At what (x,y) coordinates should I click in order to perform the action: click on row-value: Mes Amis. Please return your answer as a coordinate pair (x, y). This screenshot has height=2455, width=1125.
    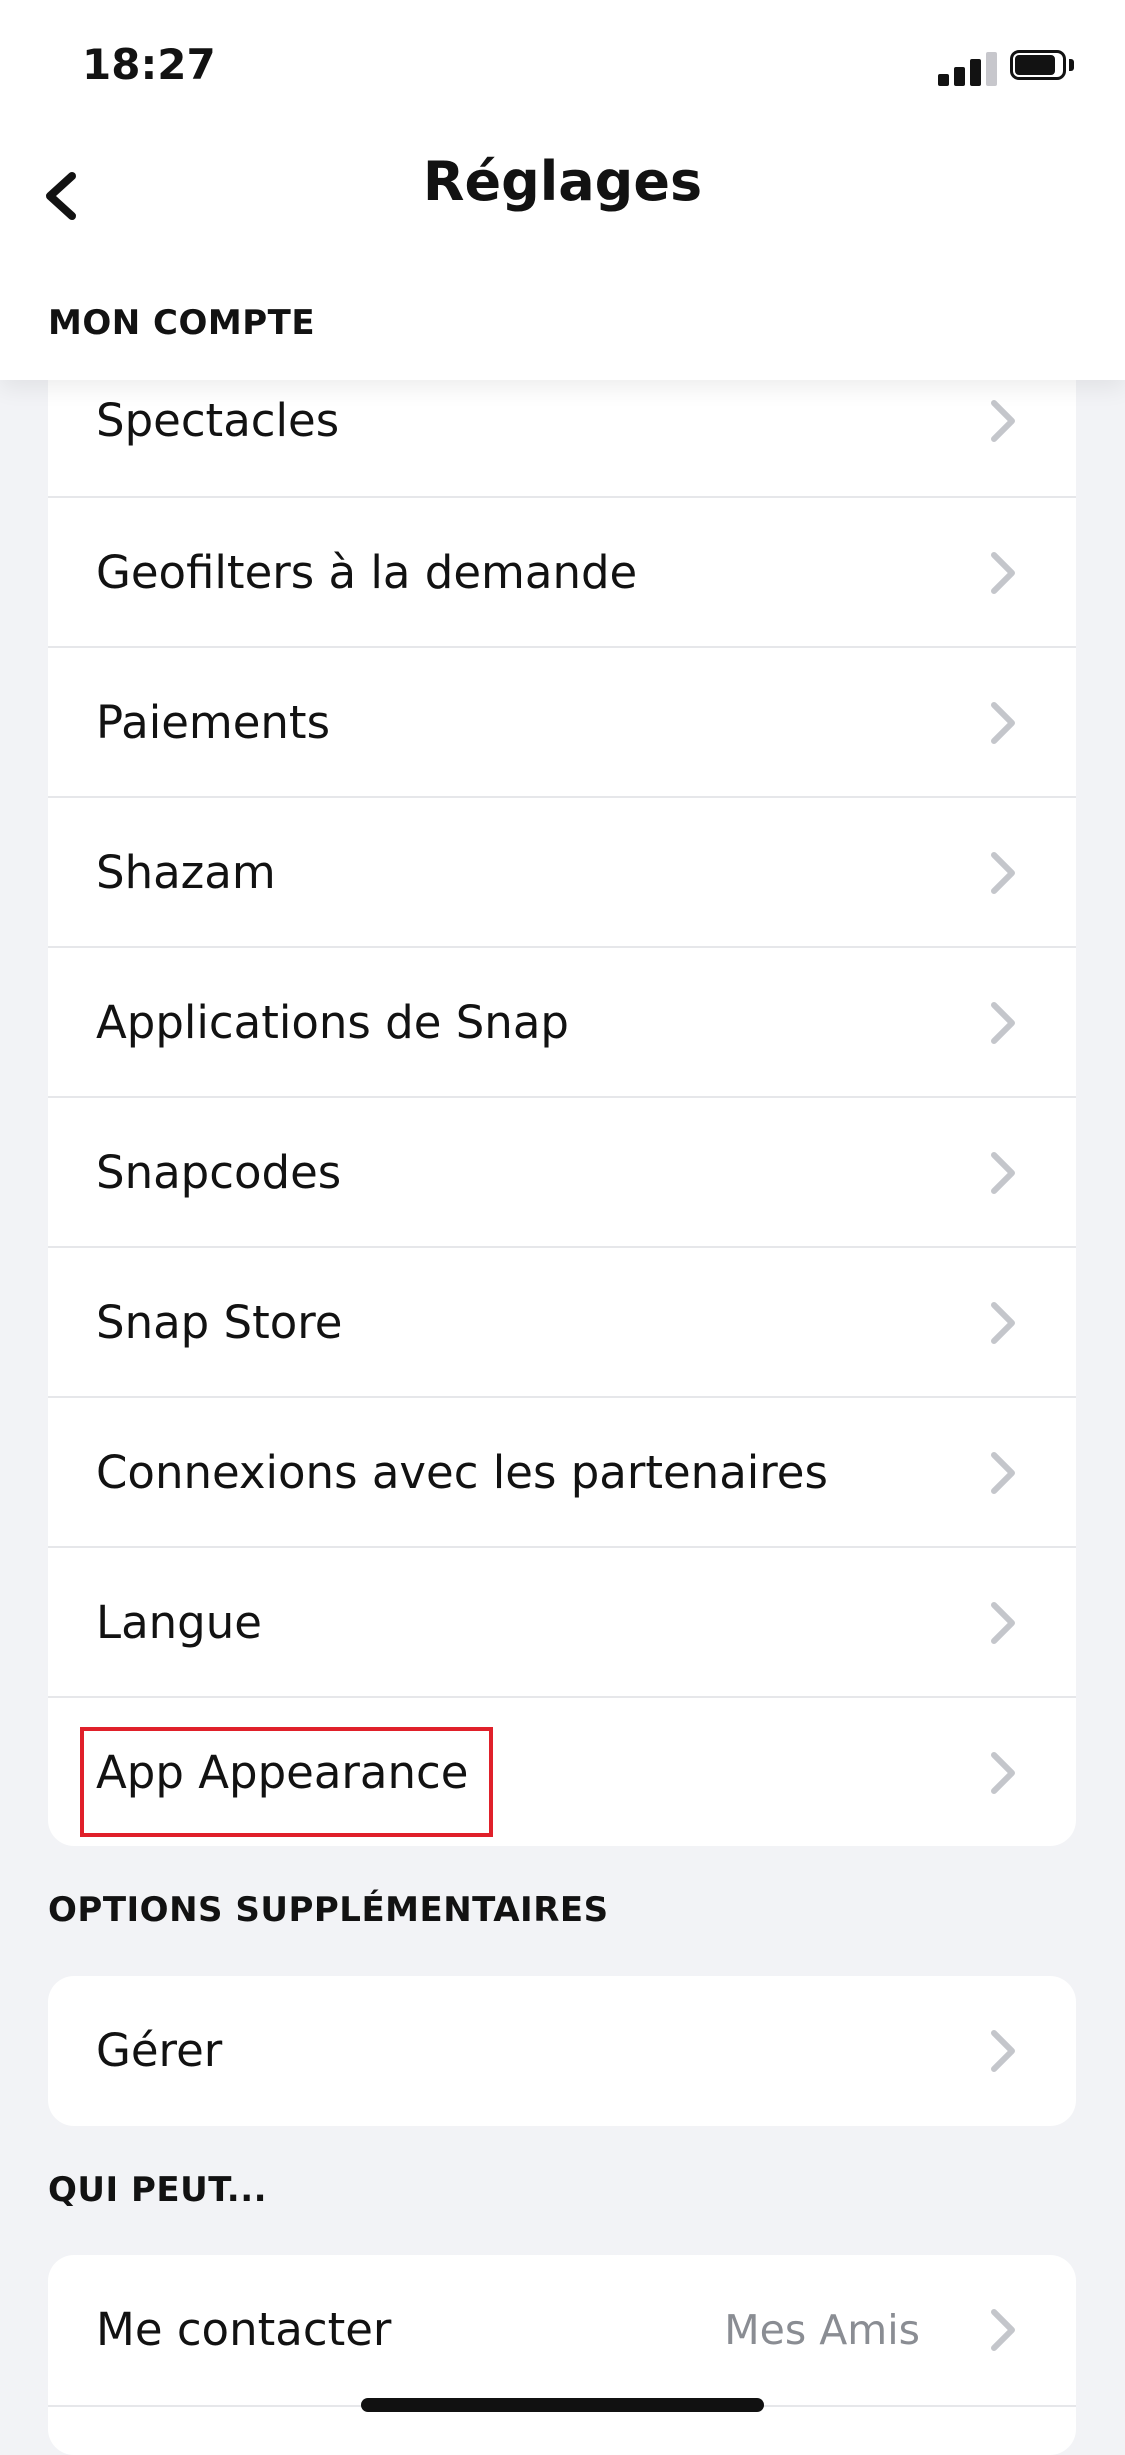
    Looking at the image, I should click on (822, 2330).